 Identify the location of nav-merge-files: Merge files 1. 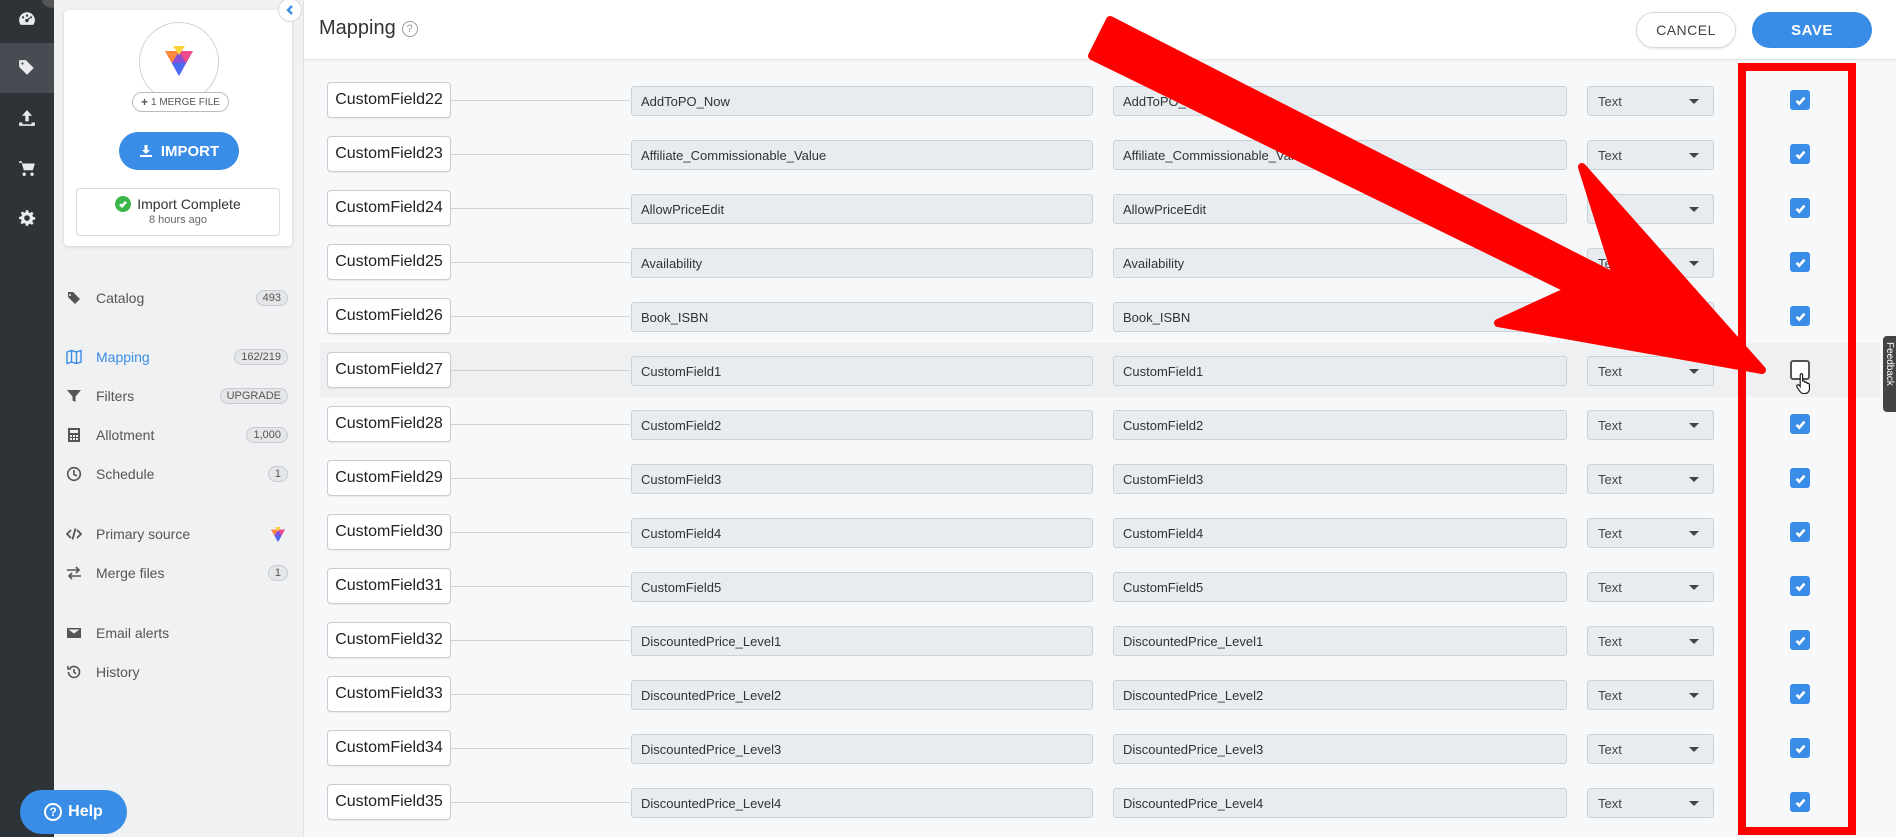
(177, 573).